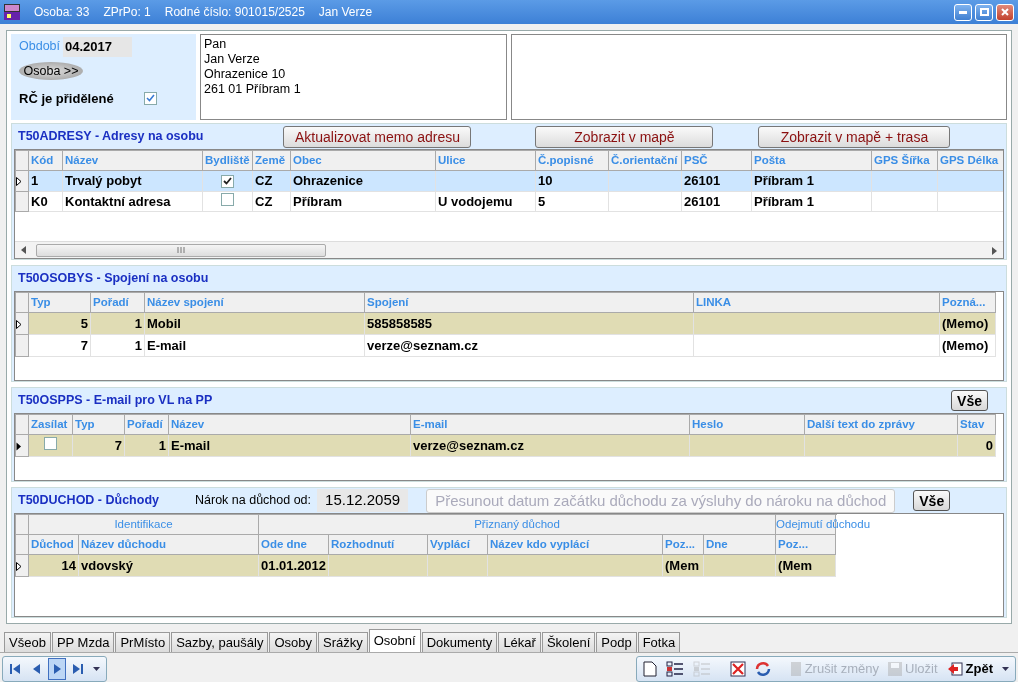 The image size is (1018, 682). What do you see at coordinates (425, 565) in the screenshot?
I see `table-row: 14 vdovský 01.01.2012 (Mem (Mem` at bounding box center [425, 565].